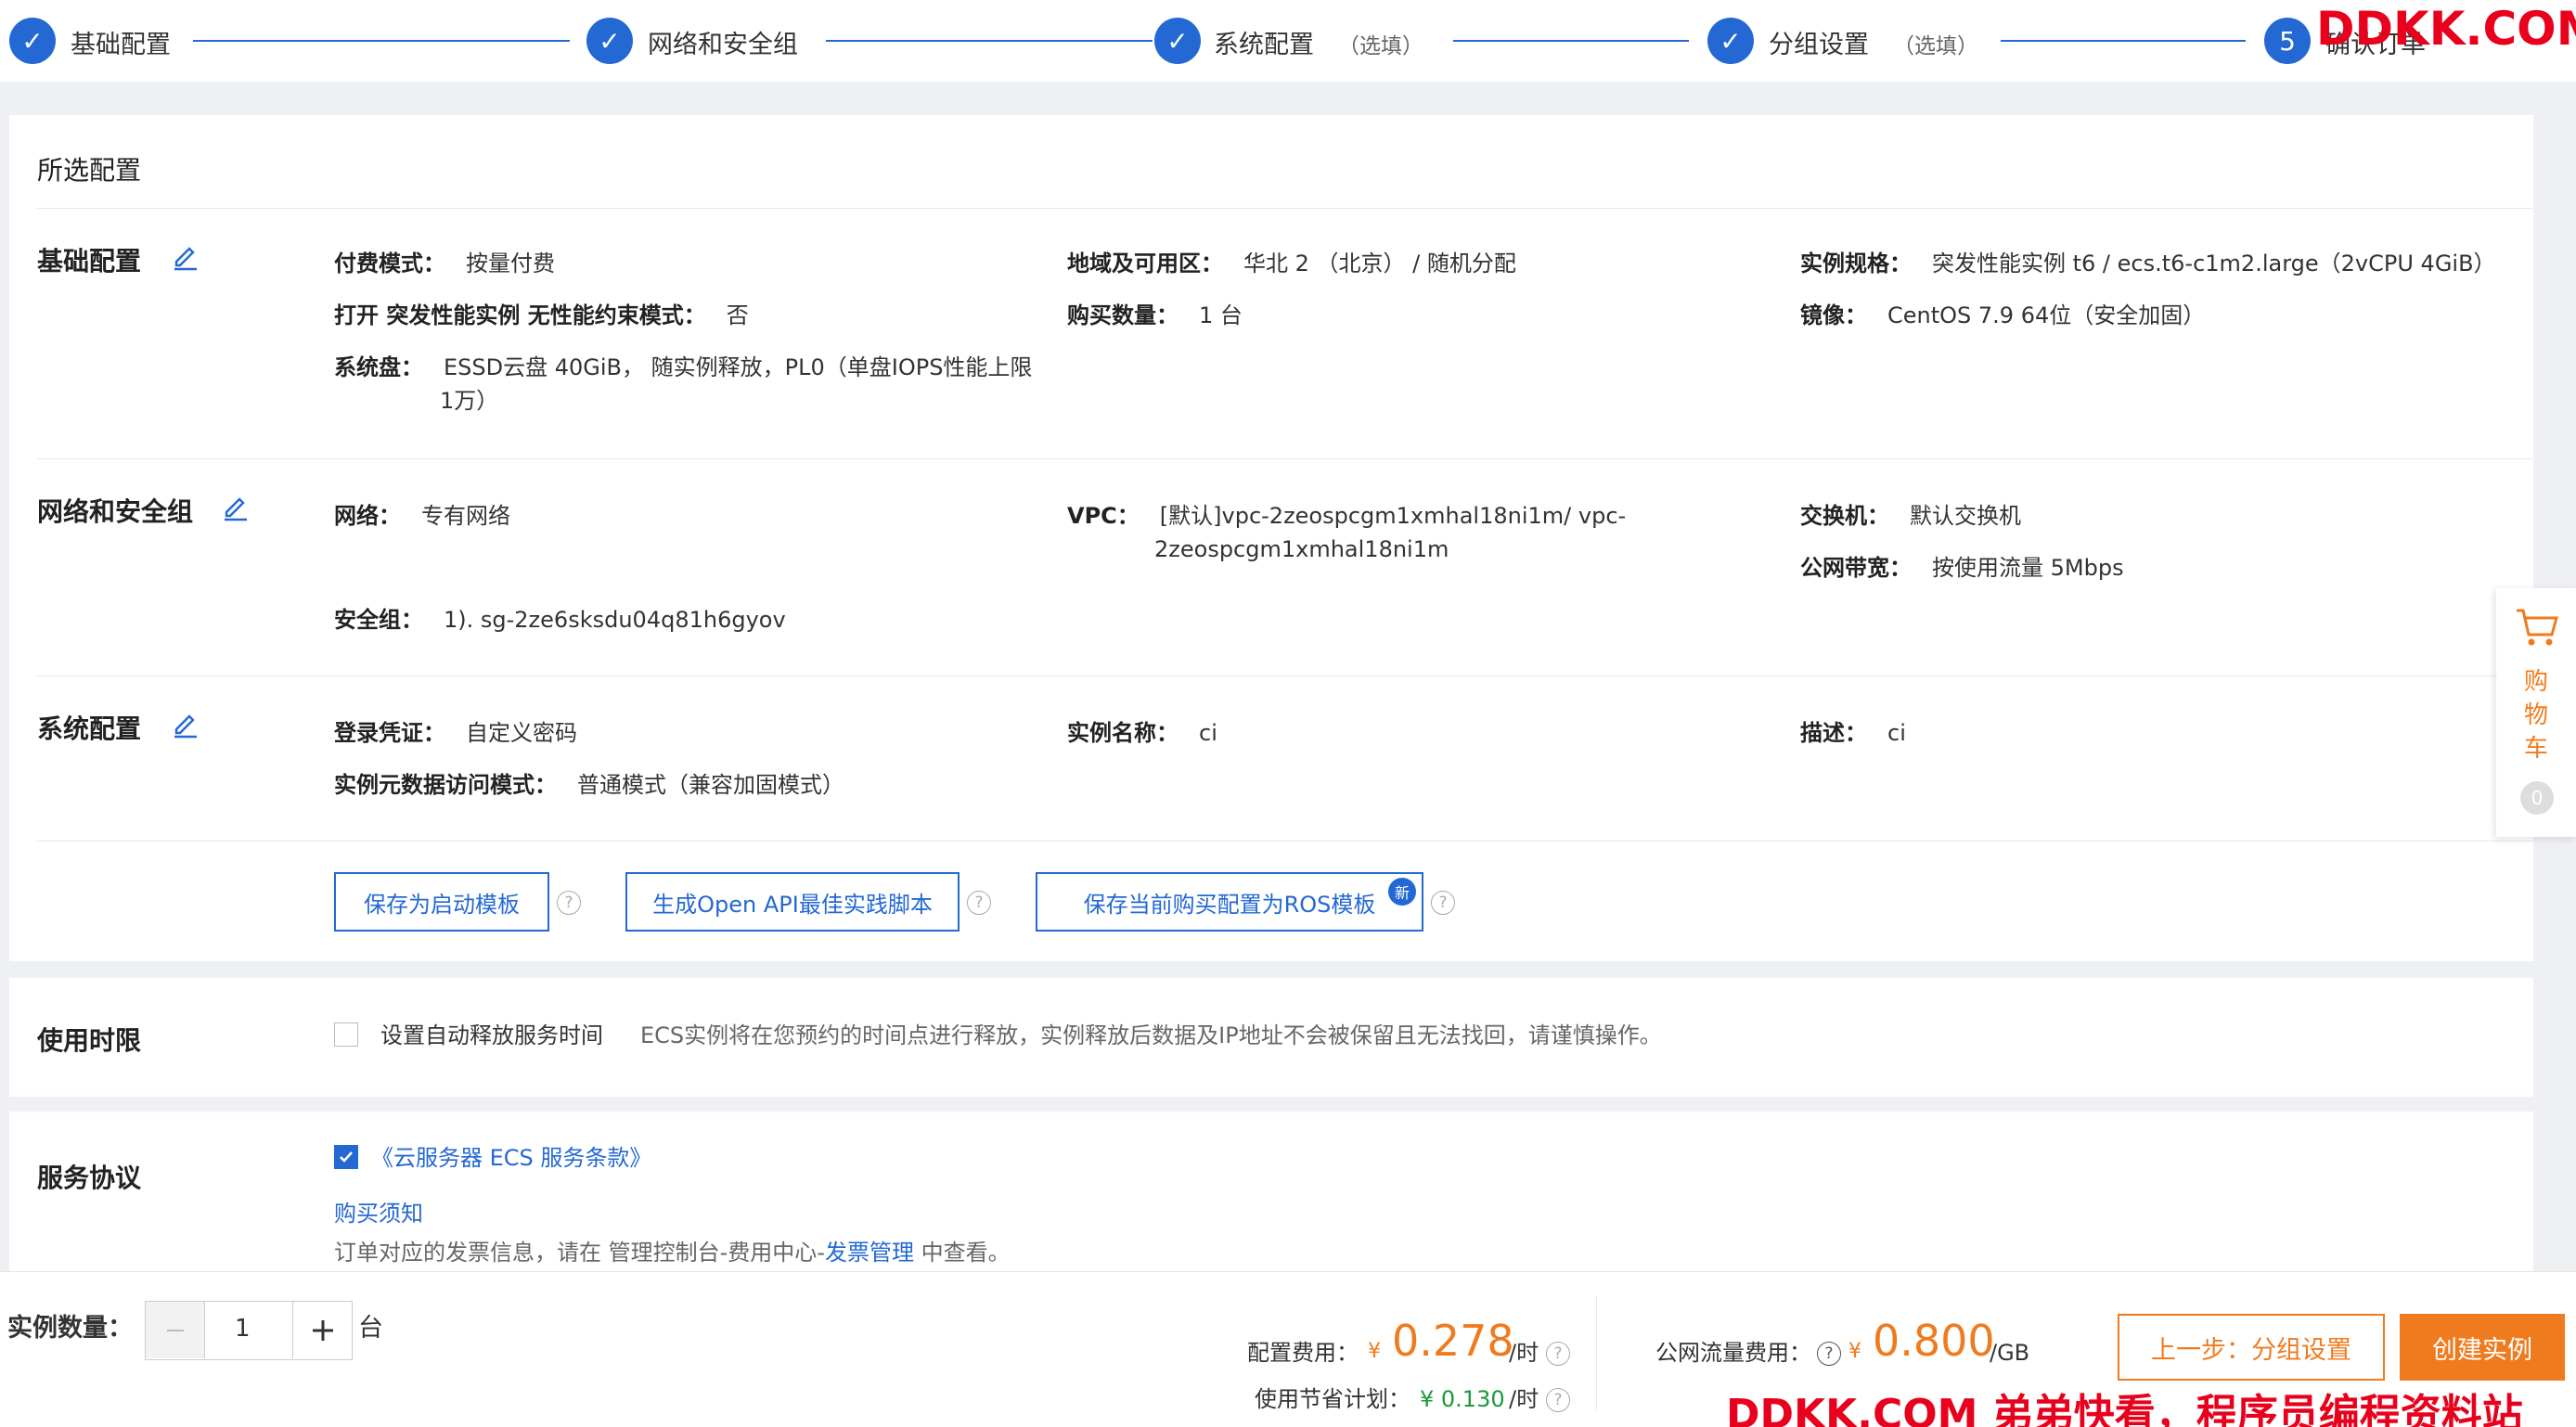  What do you see at coordinates (589, 785) in the screenshot?
I see `metadata-mode: 实例元数据访问模式： 普通模式（兼容加固模式）` at bounding box center [589, 785].